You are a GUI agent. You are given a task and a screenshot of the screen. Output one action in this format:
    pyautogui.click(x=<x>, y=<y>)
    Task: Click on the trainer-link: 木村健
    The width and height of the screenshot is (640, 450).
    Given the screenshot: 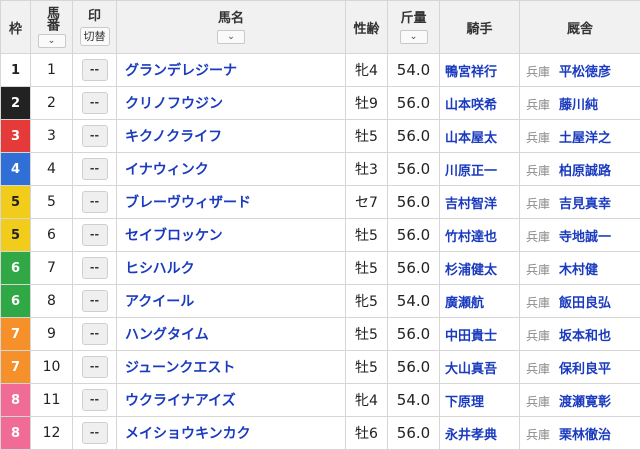 What is the action you would take?
    pyautogui.click(x=578, y=270)
    